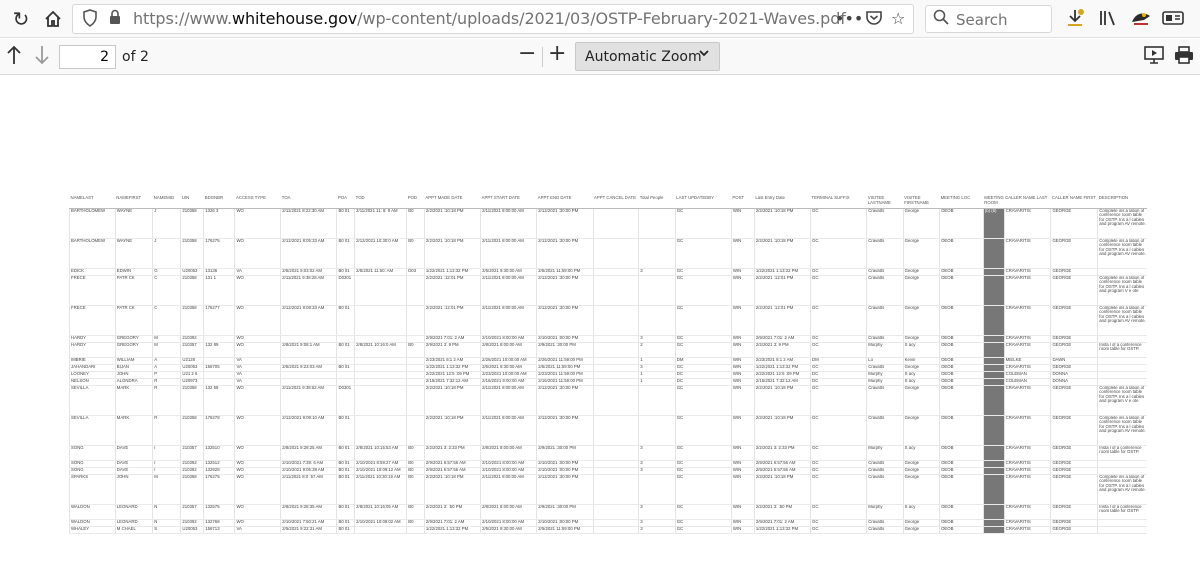 The width and height of the screenshot is (1200, 586). Describe the element at coordinates (133, 464) in the screenshot. I see `table-cell: DAVE` at that location.